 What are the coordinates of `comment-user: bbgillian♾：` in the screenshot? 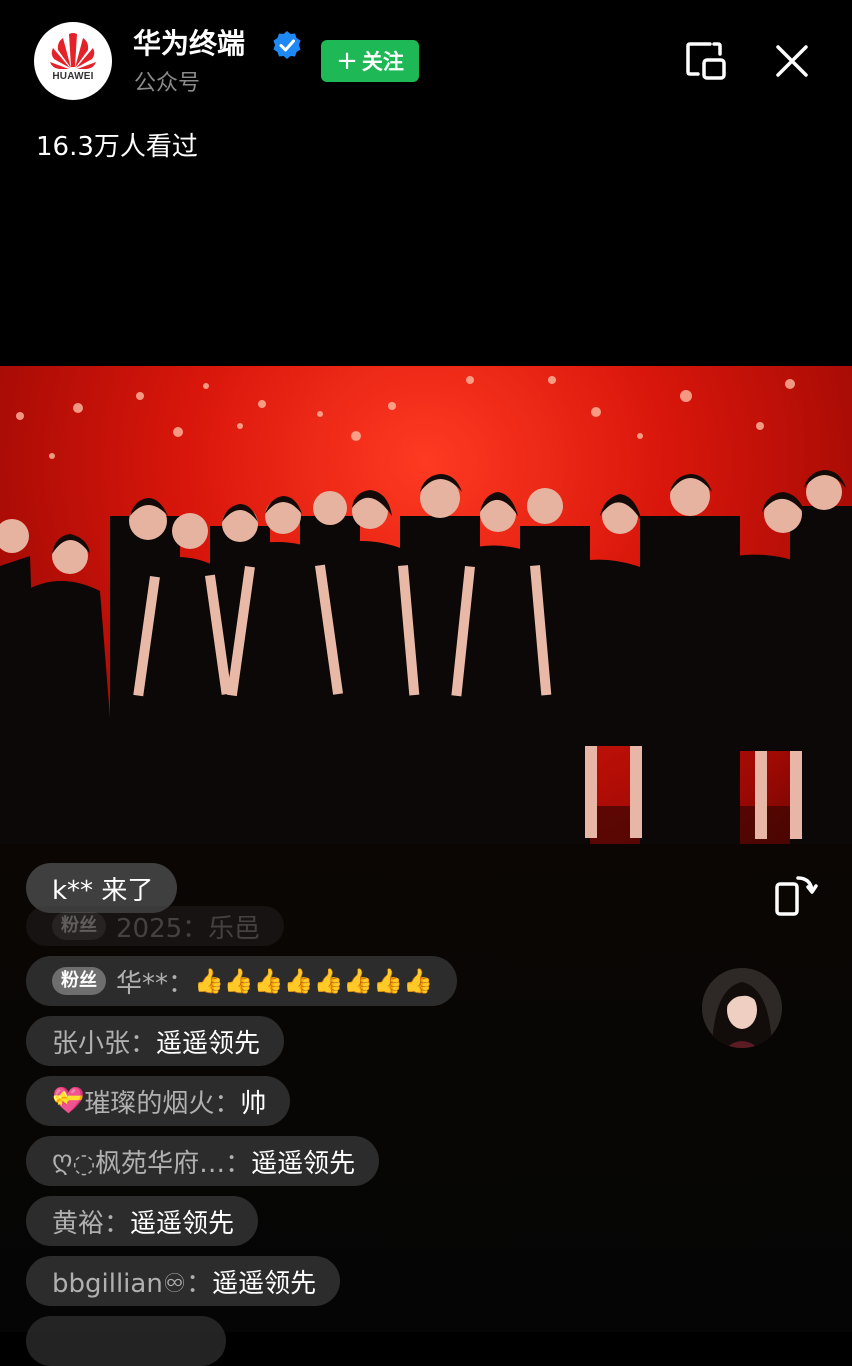 It's located at (132, 1283).